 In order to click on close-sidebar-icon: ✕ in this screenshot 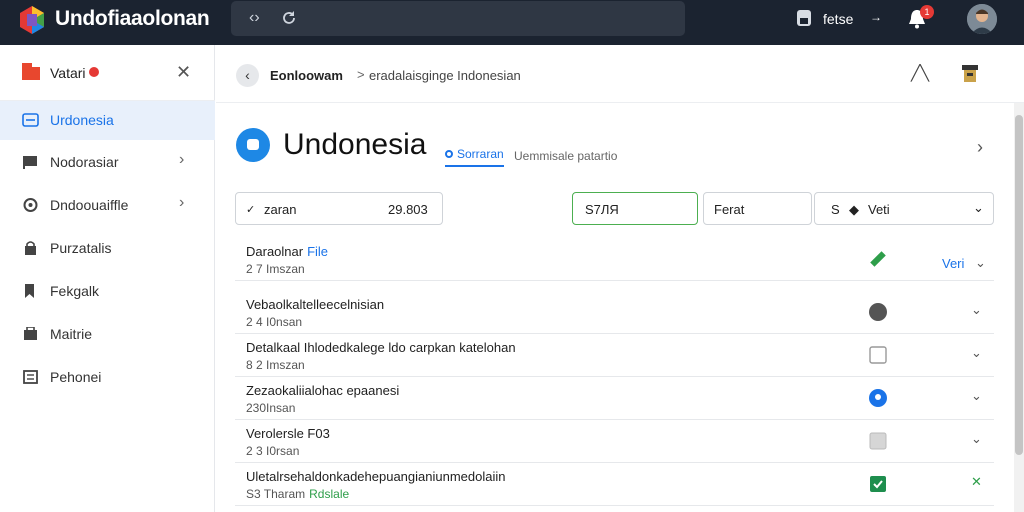, I will do `click(183, 72)`.